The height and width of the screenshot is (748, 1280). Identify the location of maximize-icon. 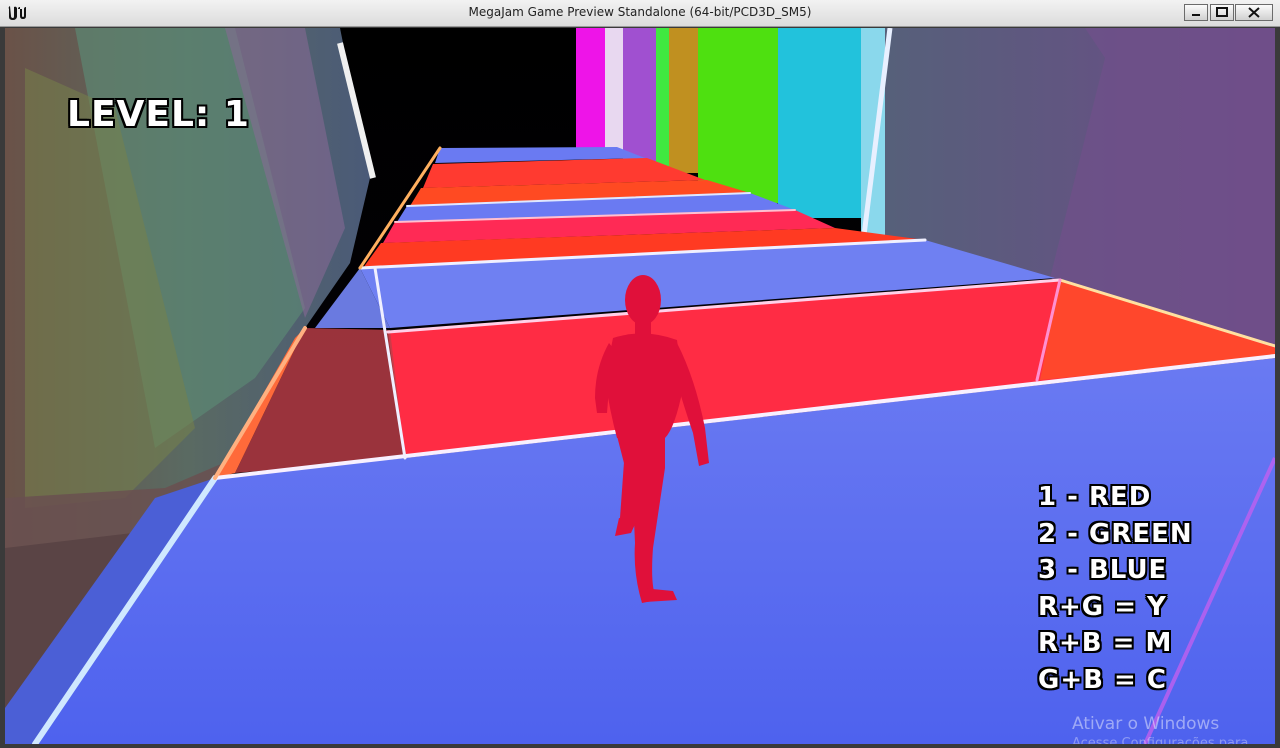
(1222, 12).